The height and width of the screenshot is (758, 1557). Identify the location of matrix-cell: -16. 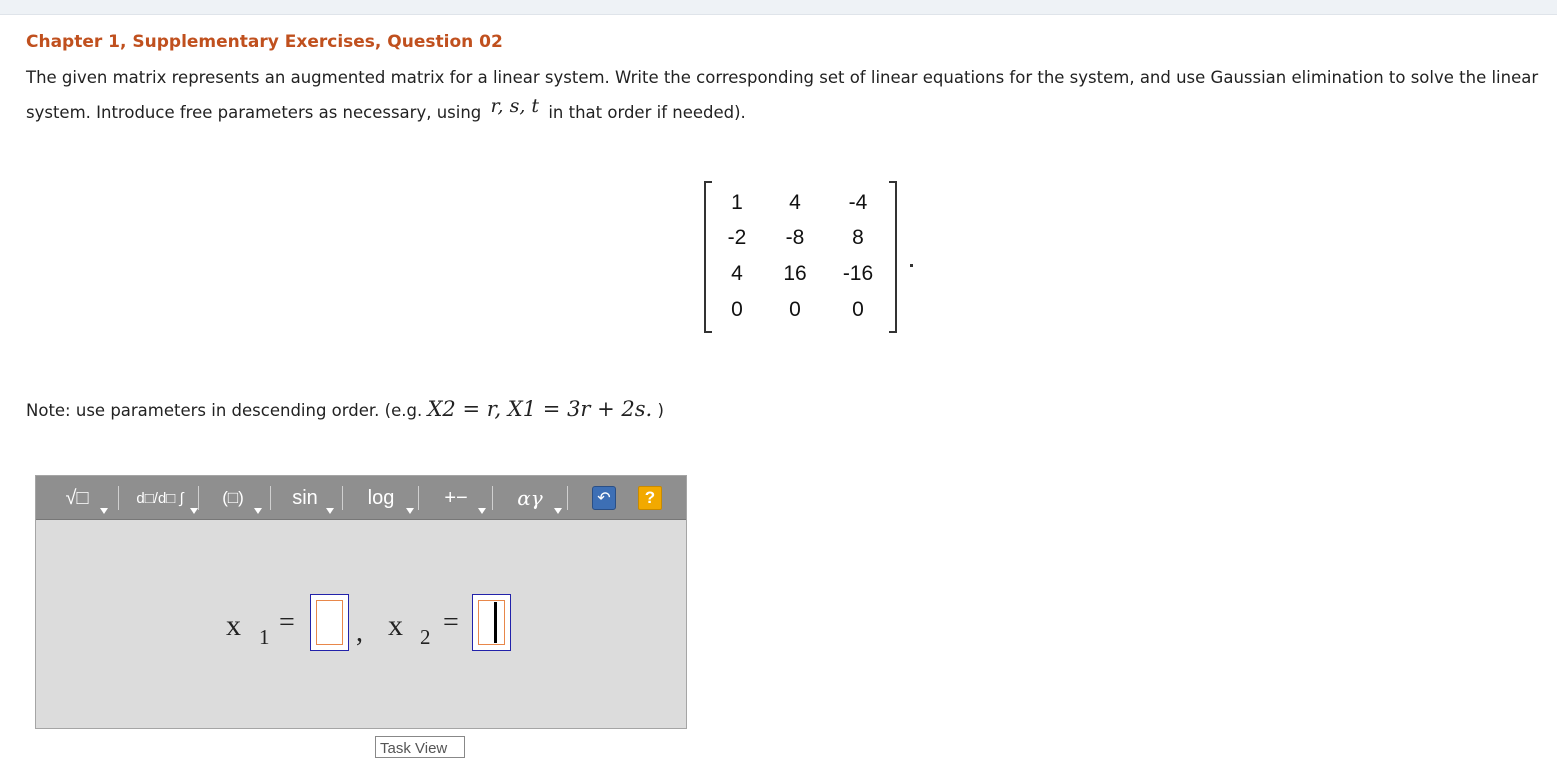
(858, 273).